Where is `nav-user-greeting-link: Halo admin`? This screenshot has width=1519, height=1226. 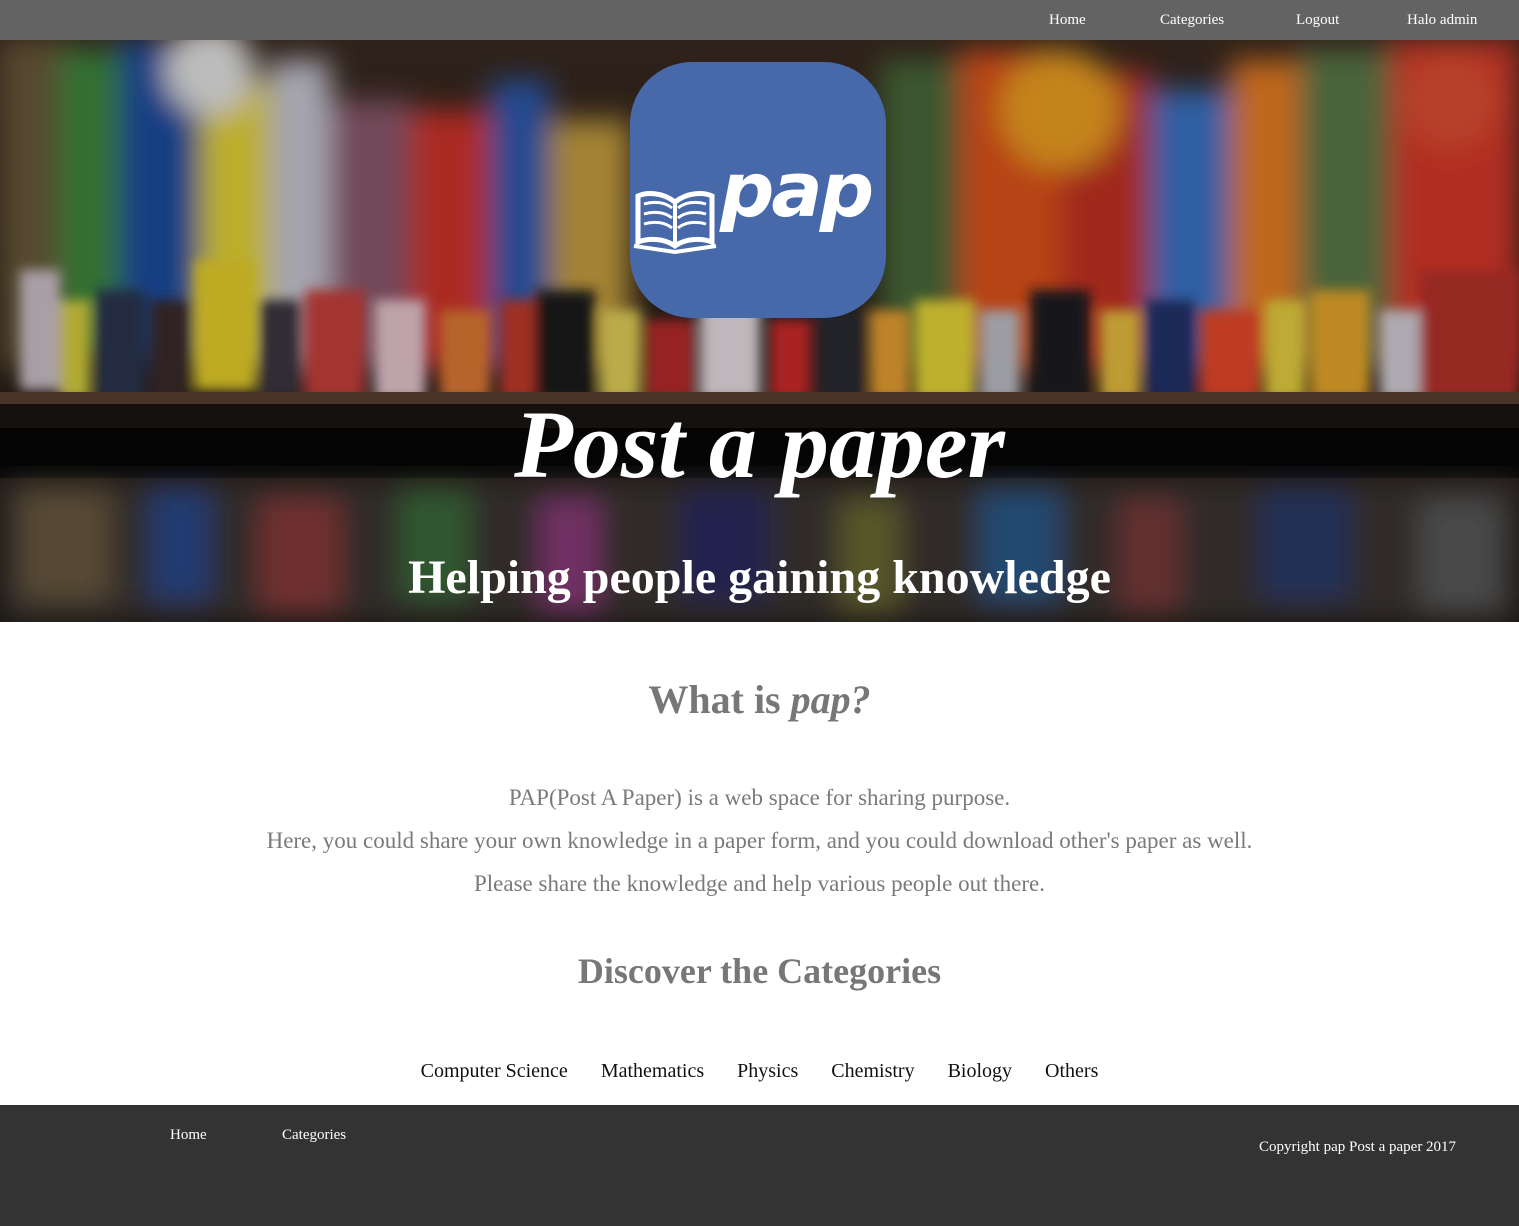
nav-user-greeting-link: Halo admin is located at coordinates (1442, 20).